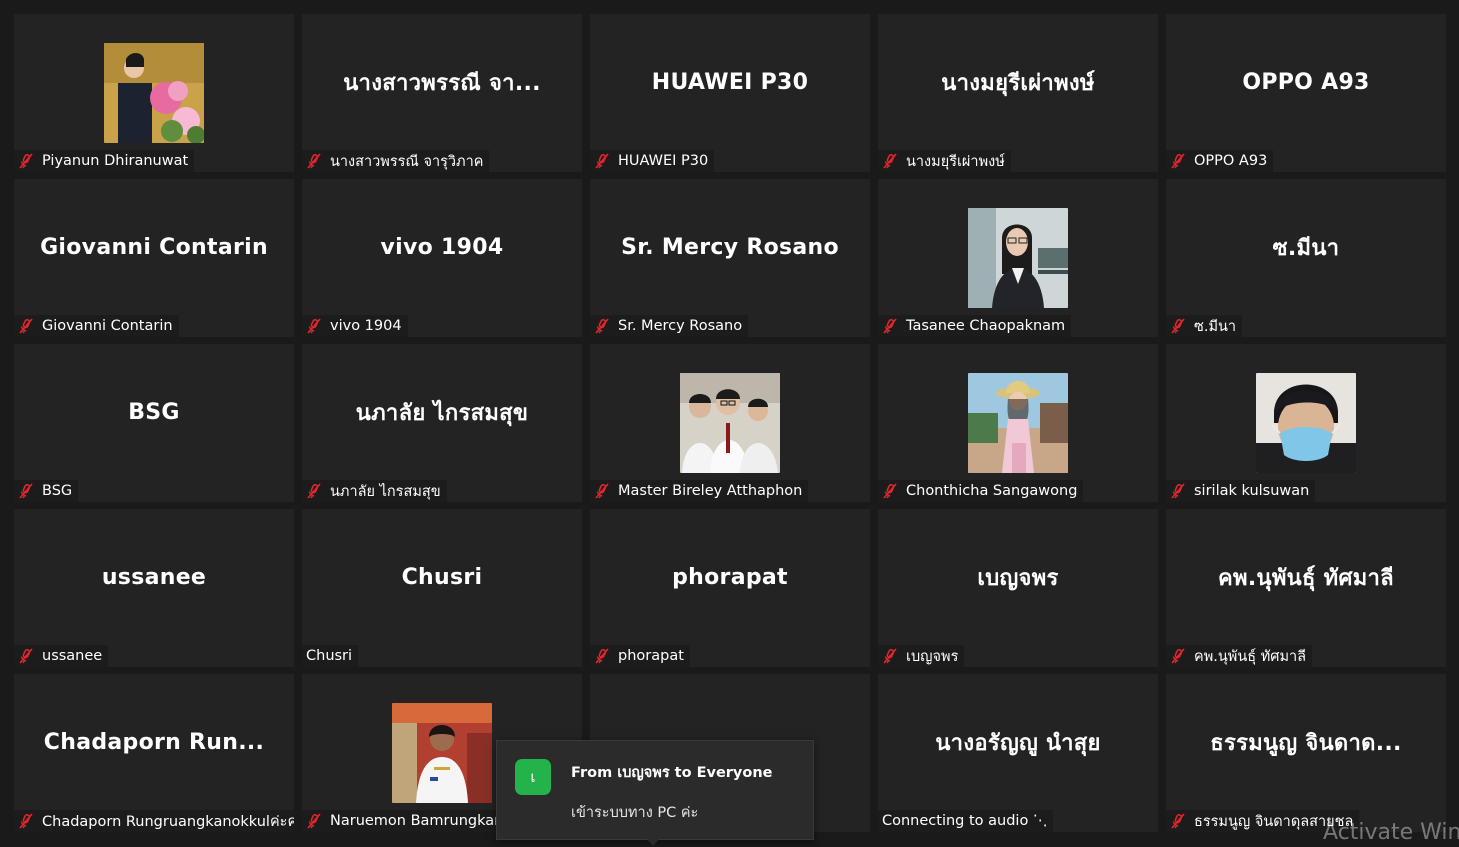  I want to click on participant-nameplate: OPPO A93, so click(1220, 161).